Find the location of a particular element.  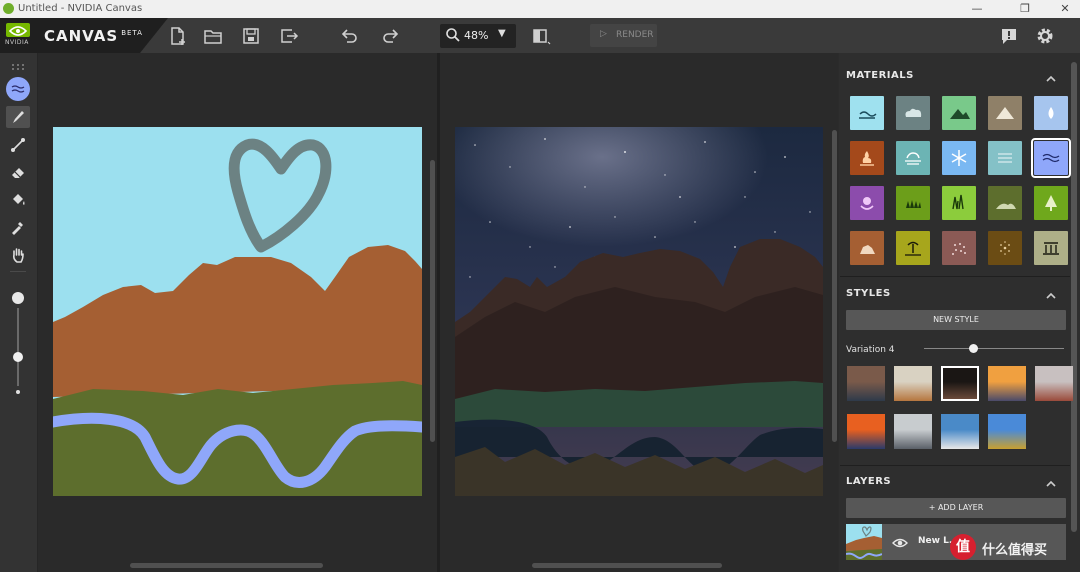

dirt-icon is located at coordinates (1005, 248).